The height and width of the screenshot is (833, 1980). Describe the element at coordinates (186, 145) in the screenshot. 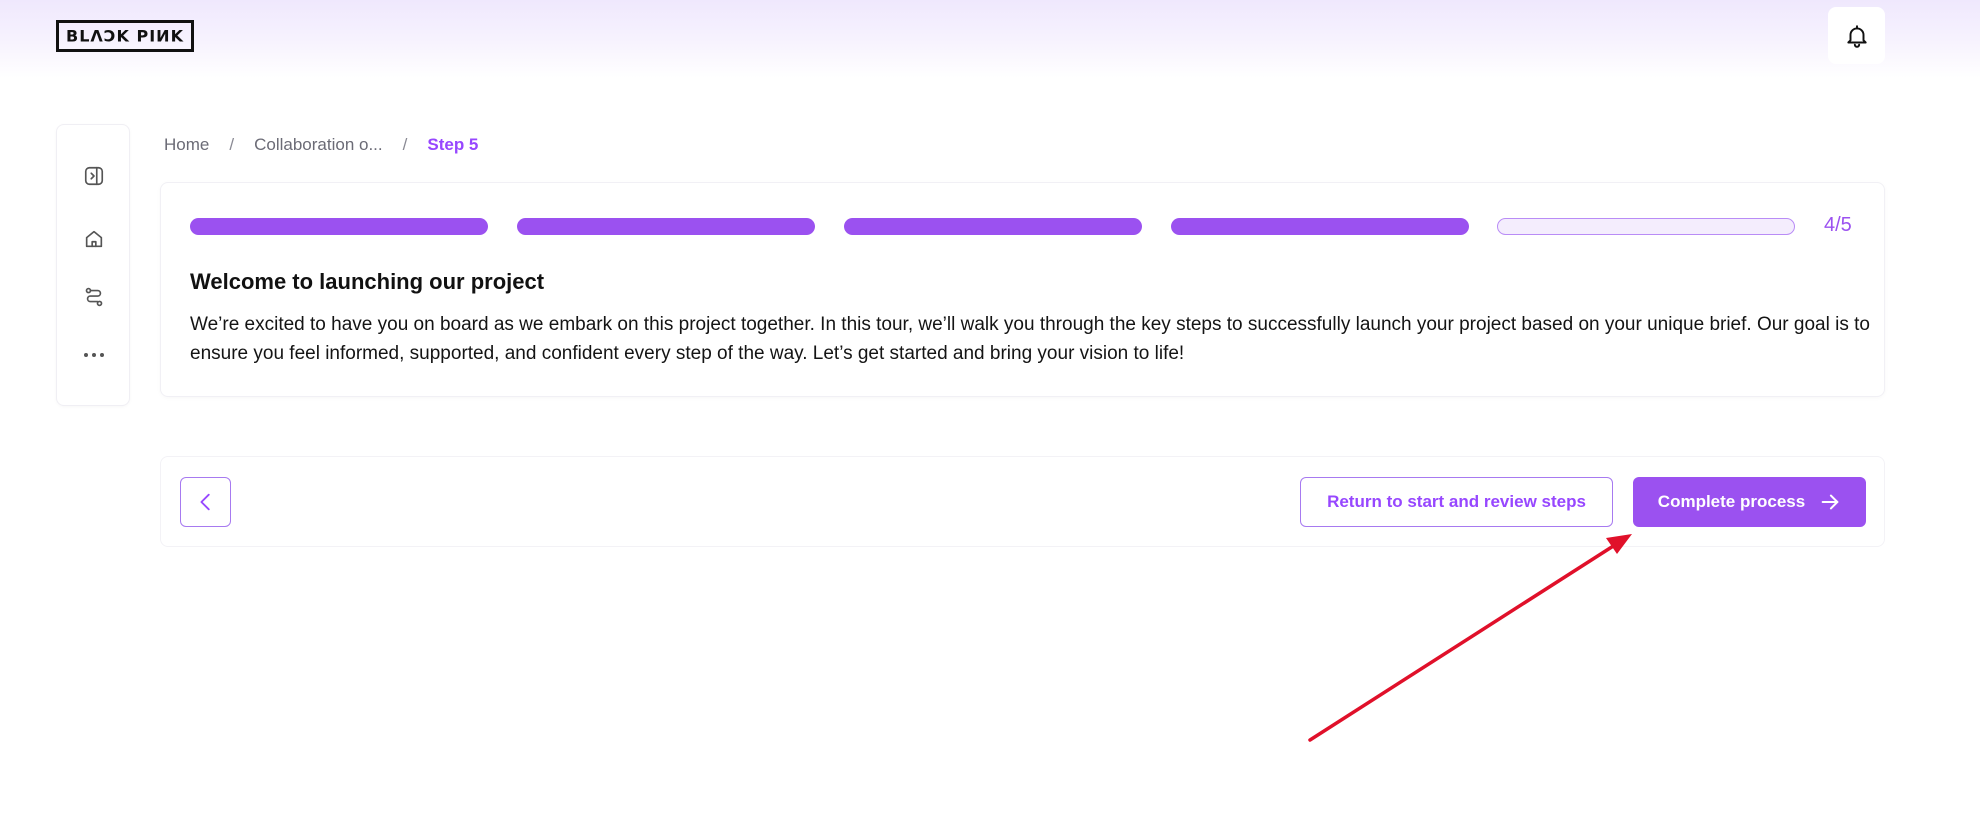

I see `breadcrumb-home: Home` at that location.